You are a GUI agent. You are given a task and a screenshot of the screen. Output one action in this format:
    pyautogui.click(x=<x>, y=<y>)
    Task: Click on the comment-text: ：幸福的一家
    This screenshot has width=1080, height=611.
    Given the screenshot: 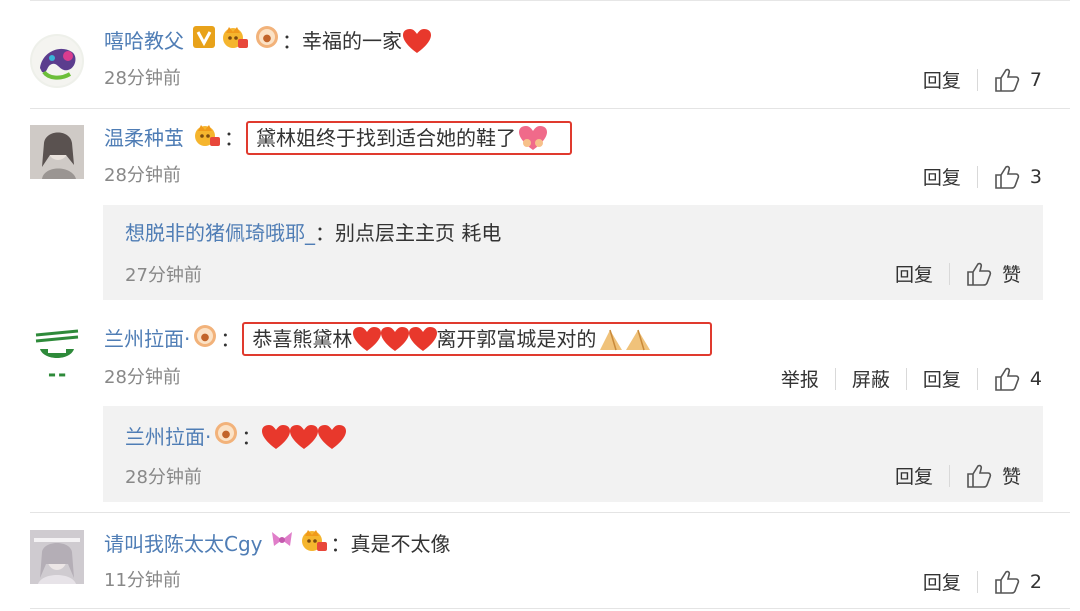 What is the action you would take?
    pyautogui.click(x=342, y=40)
    